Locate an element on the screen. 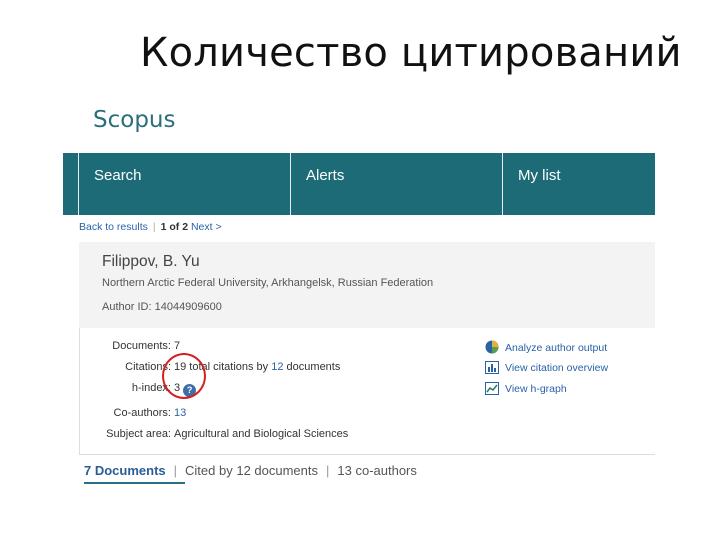  h-index-value-wrap: 3? is located at coordinates (185, 389).